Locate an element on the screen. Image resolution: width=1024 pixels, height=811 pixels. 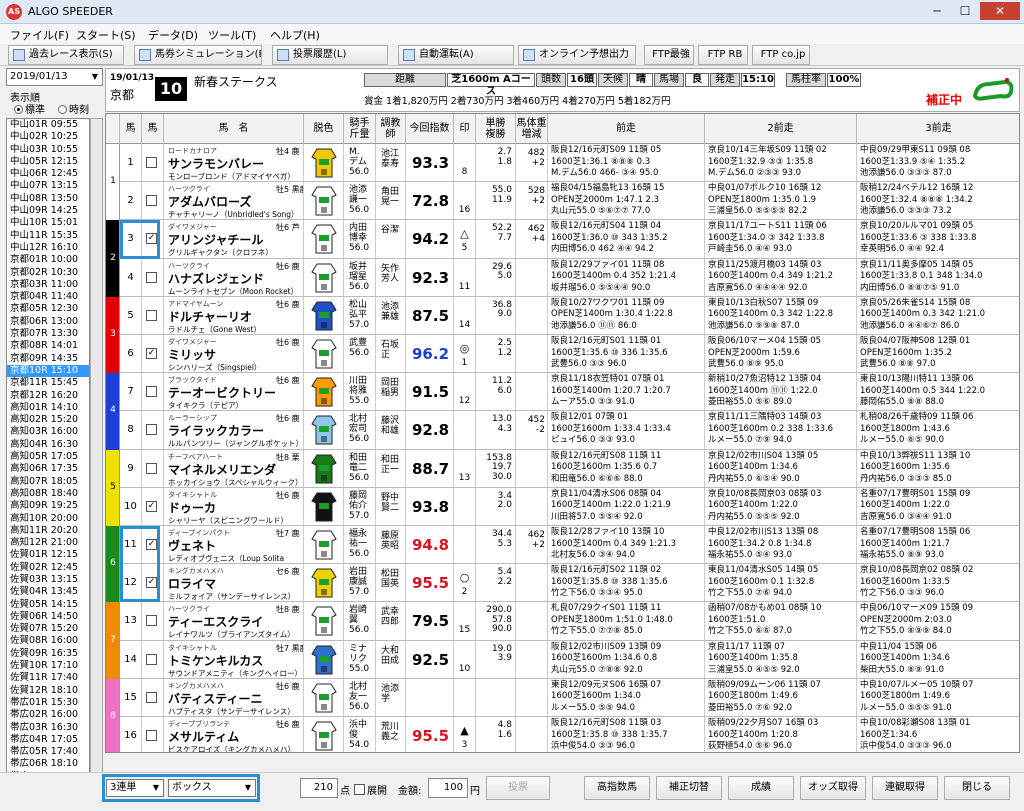
race-list-item: 佐賀05R 14:15 is located at coordinates (48, 605).